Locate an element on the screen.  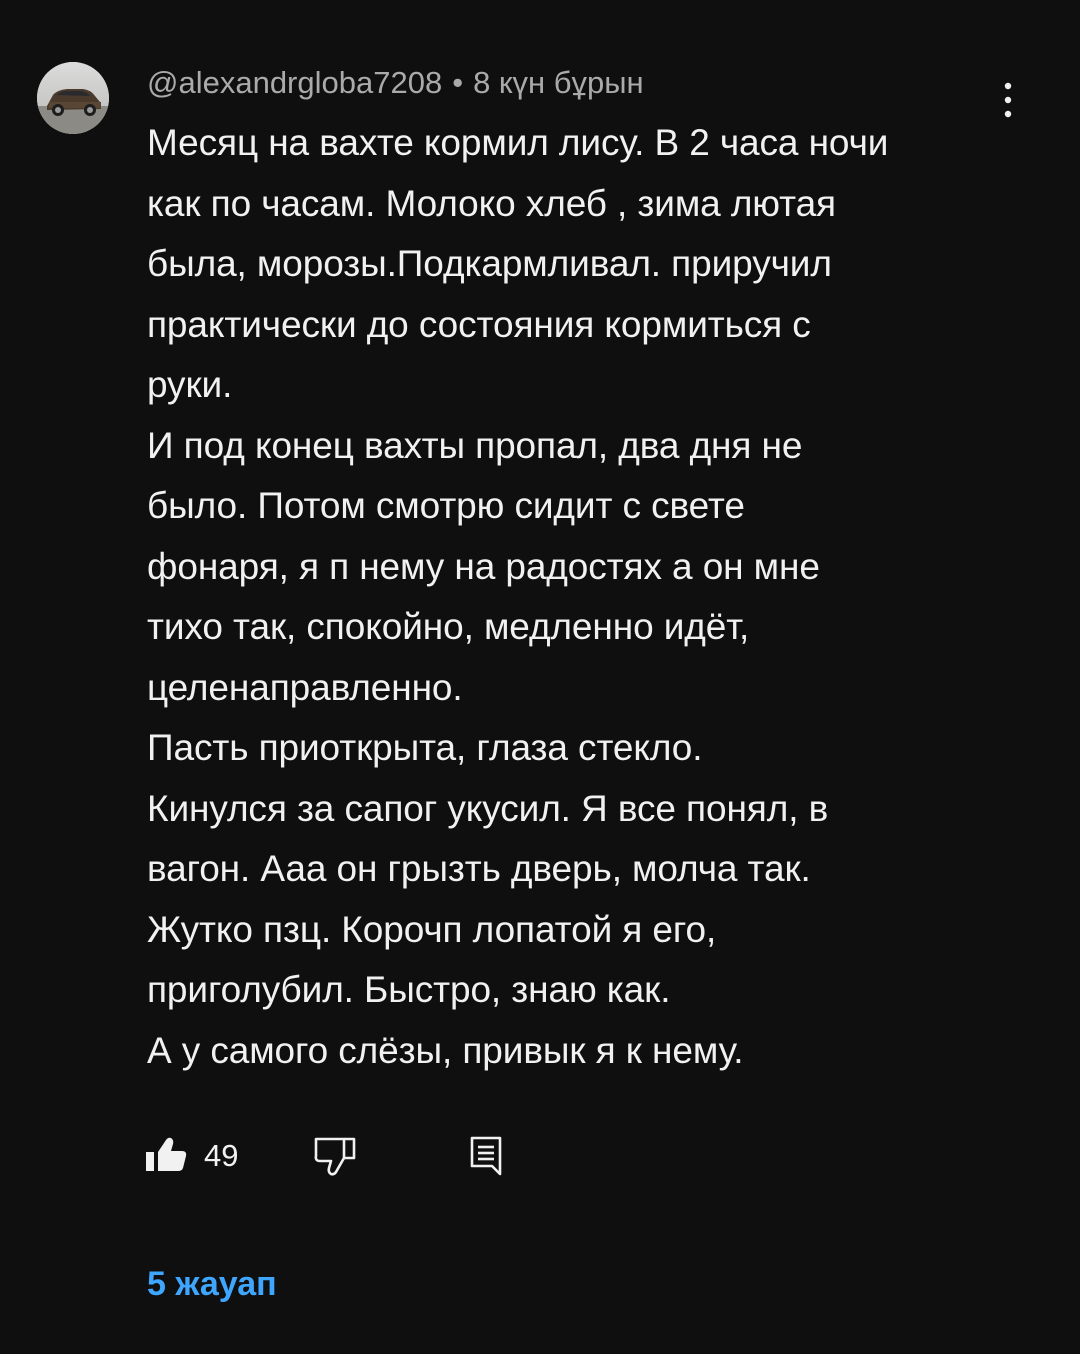
thumb-up-icon is located at coordinates (166, 1154).